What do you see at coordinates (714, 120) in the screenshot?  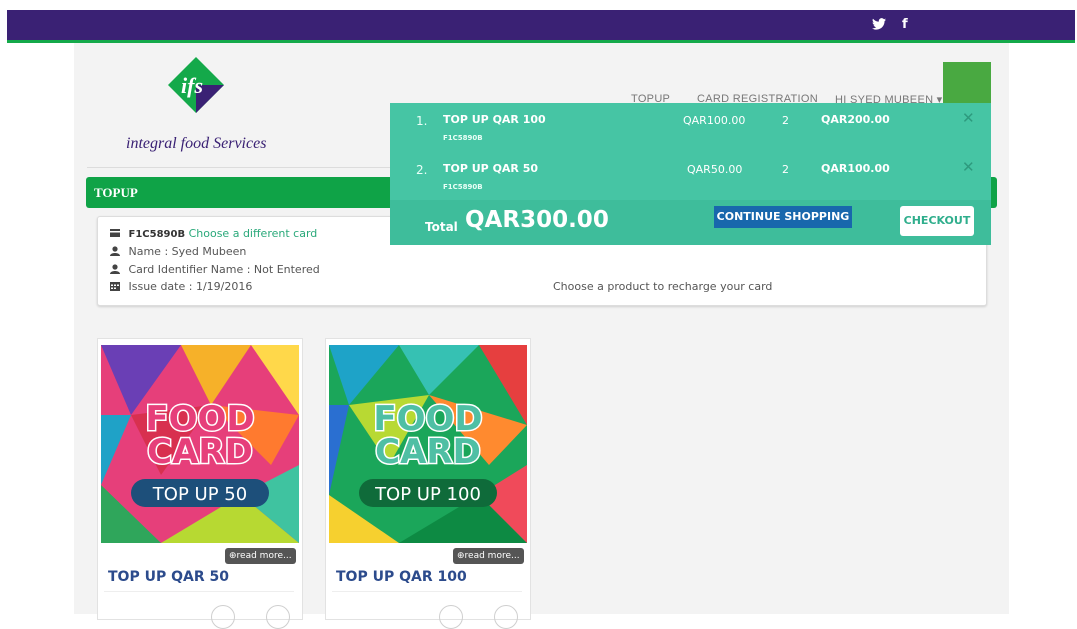 I see `cart-item-unit-price: QAR100.00` at bounding box center [714, 120].